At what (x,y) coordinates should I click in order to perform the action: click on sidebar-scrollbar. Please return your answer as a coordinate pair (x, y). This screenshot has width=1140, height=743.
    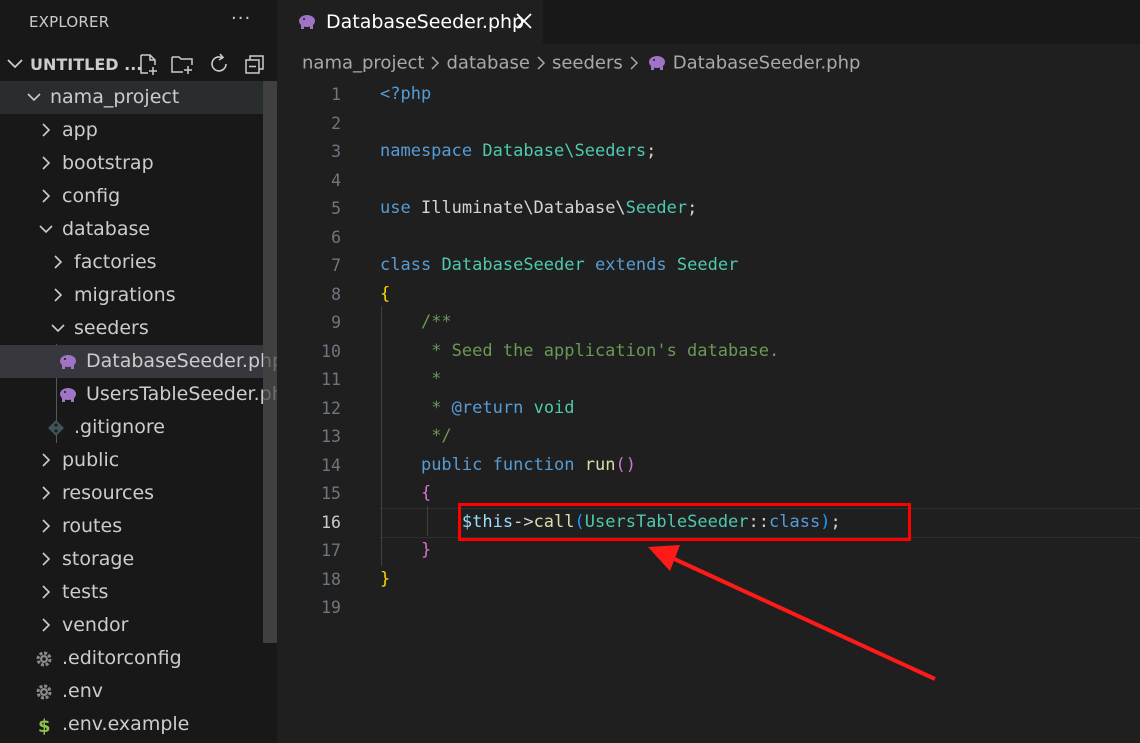
    Looking at the image, I should click on (270, 362).